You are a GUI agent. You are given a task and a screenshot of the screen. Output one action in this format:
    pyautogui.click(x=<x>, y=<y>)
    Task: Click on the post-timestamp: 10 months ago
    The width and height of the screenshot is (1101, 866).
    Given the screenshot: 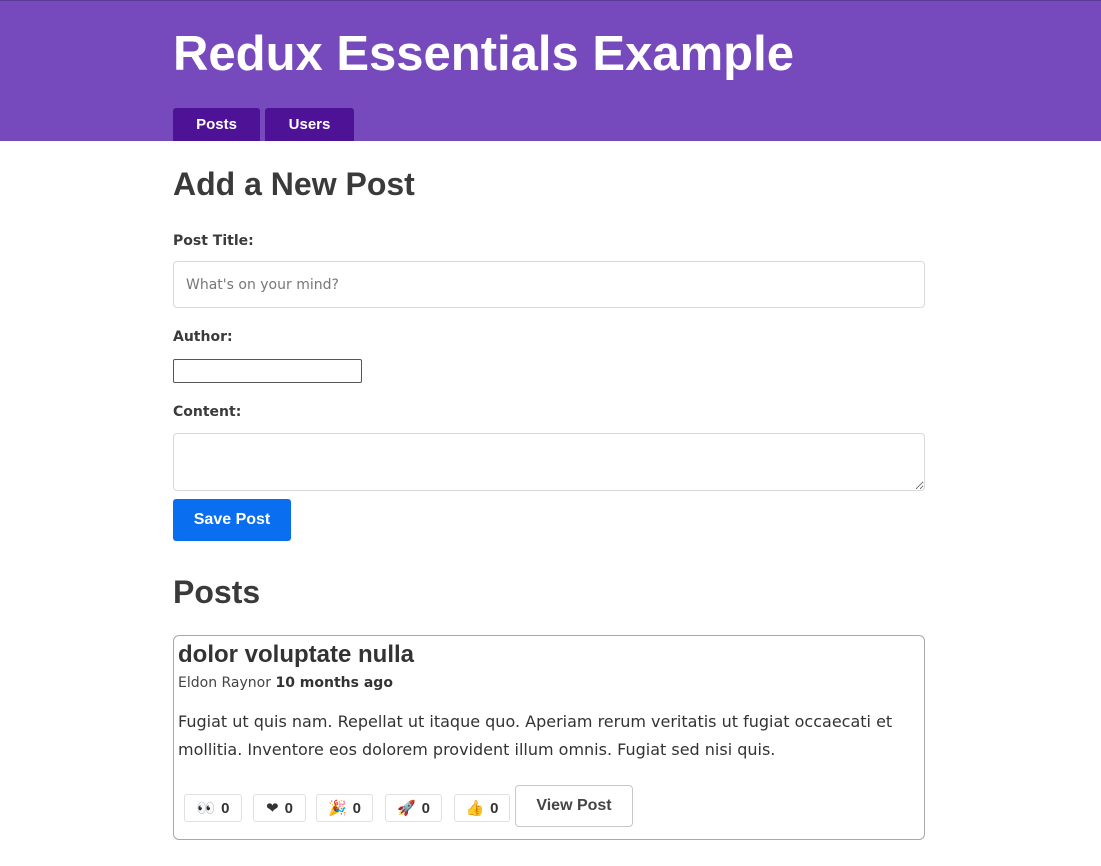 What is the action you would take?
    pyautogui.click(x=334, y=683)
    